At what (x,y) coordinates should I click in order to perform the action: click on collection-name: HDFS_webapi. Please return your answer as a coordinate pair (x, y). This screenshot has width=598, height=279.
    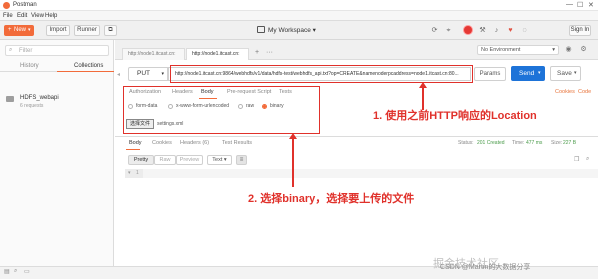
    Looking at the image, I should click on (39, 98).